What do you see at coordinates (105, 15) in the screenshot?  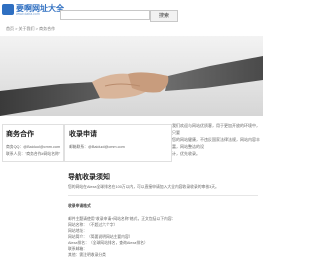 I see `search-input` at bounding box center [105, 15].